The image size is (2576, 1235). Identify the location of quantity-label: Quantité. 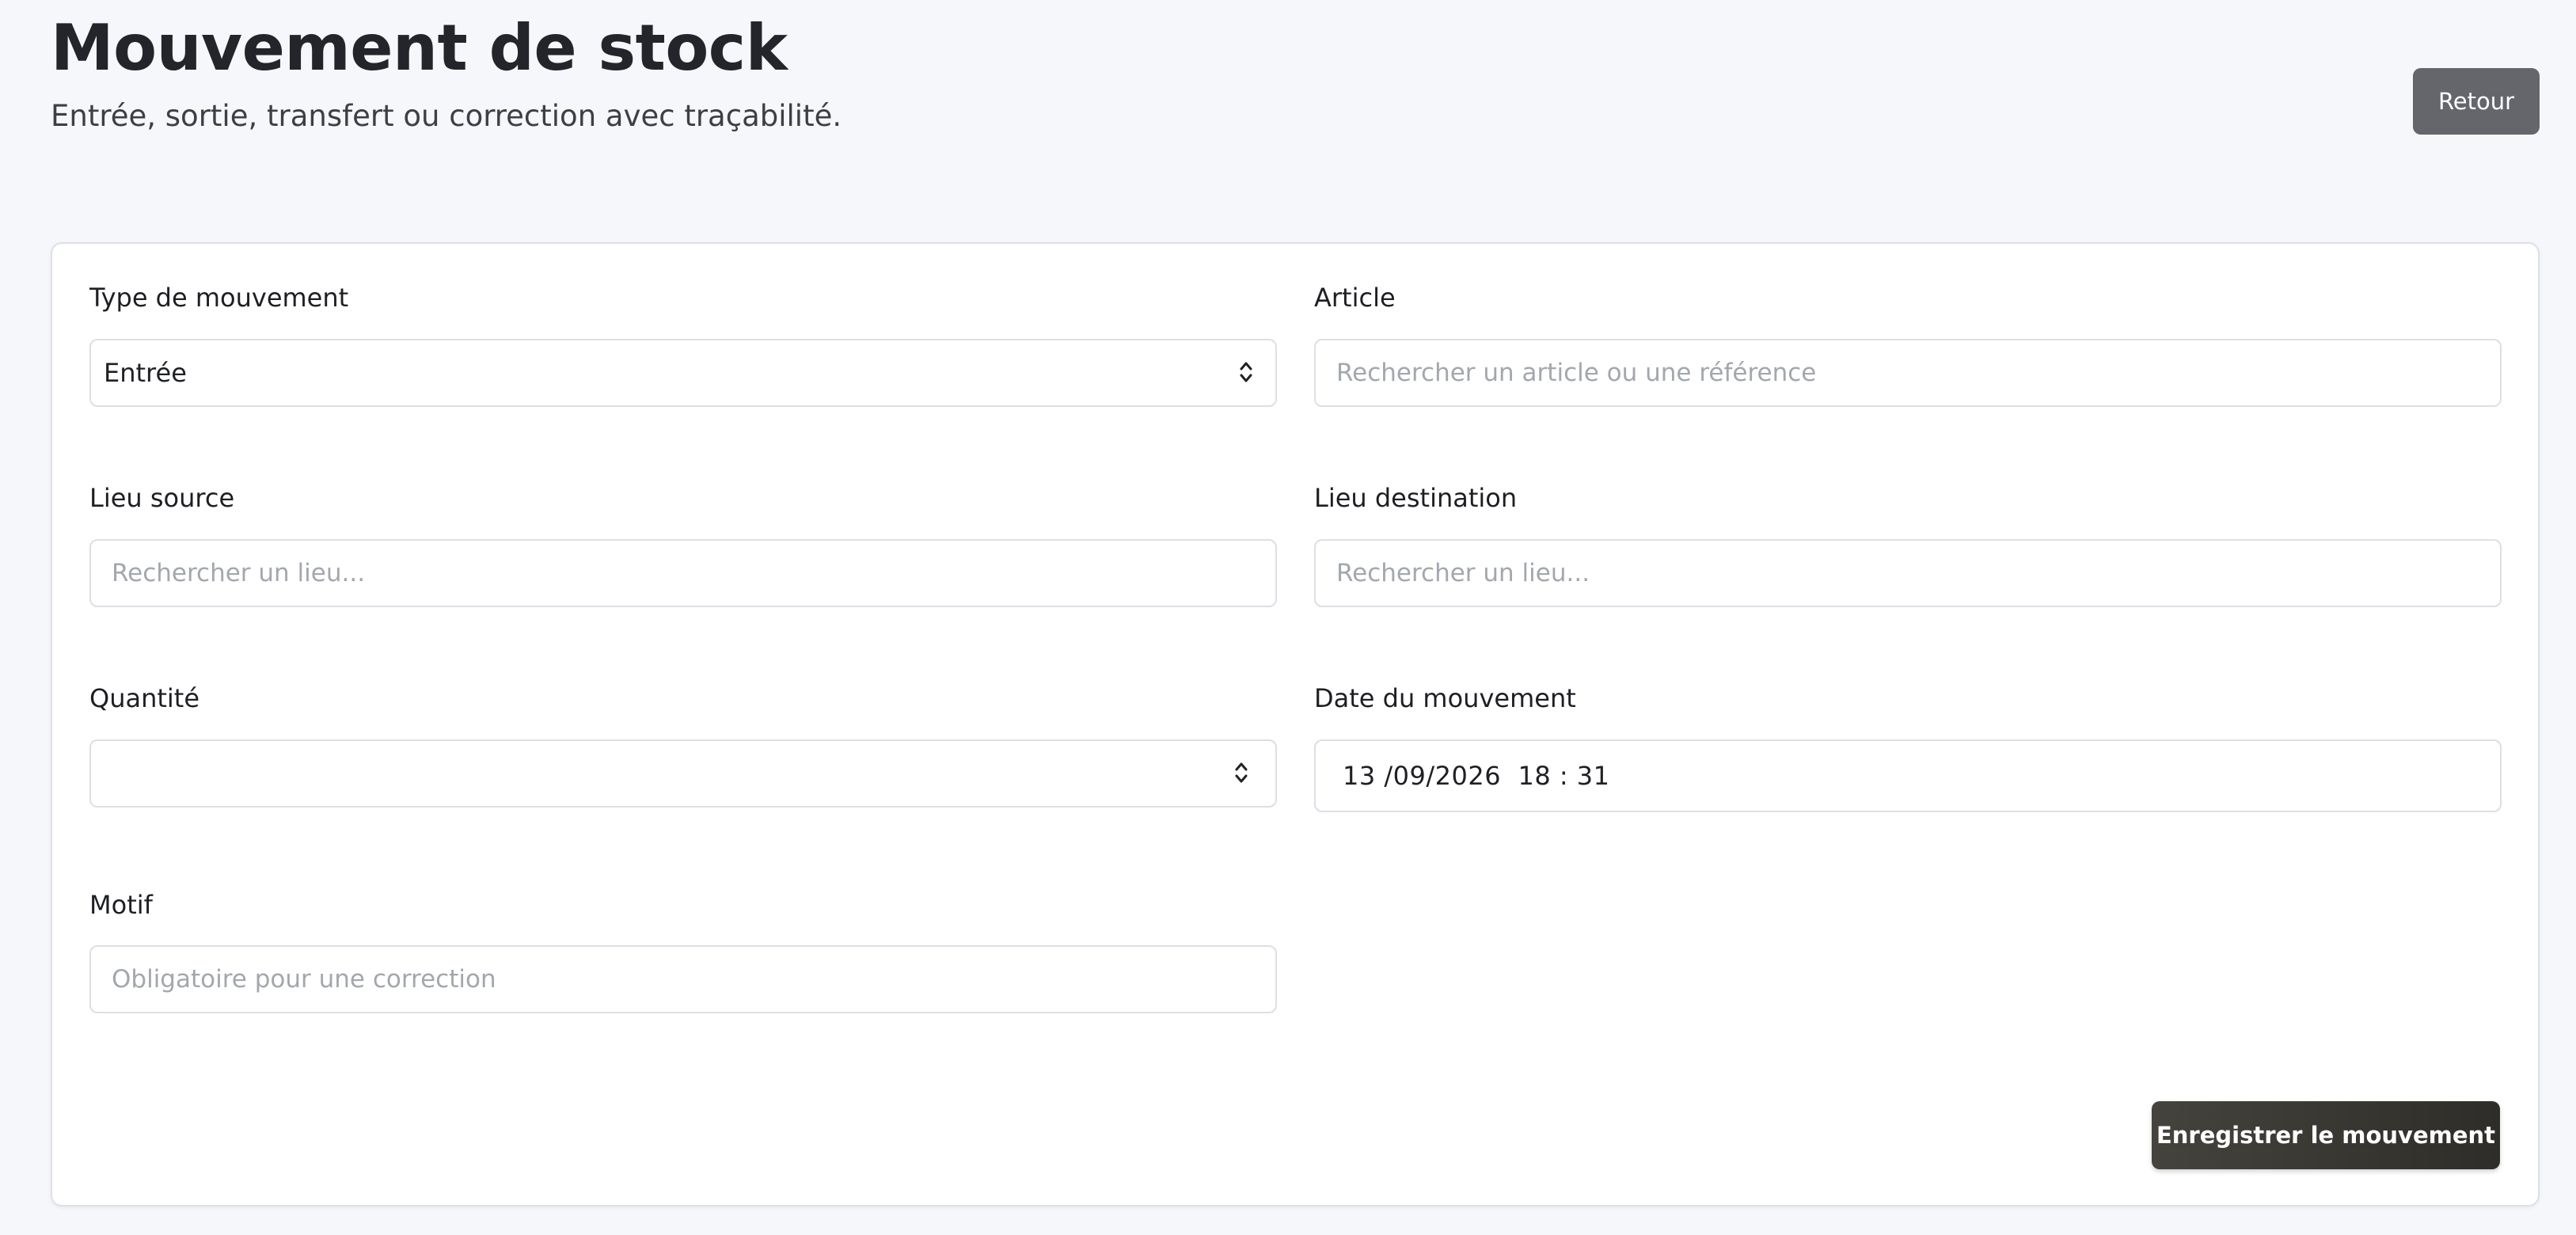
(144, 698).